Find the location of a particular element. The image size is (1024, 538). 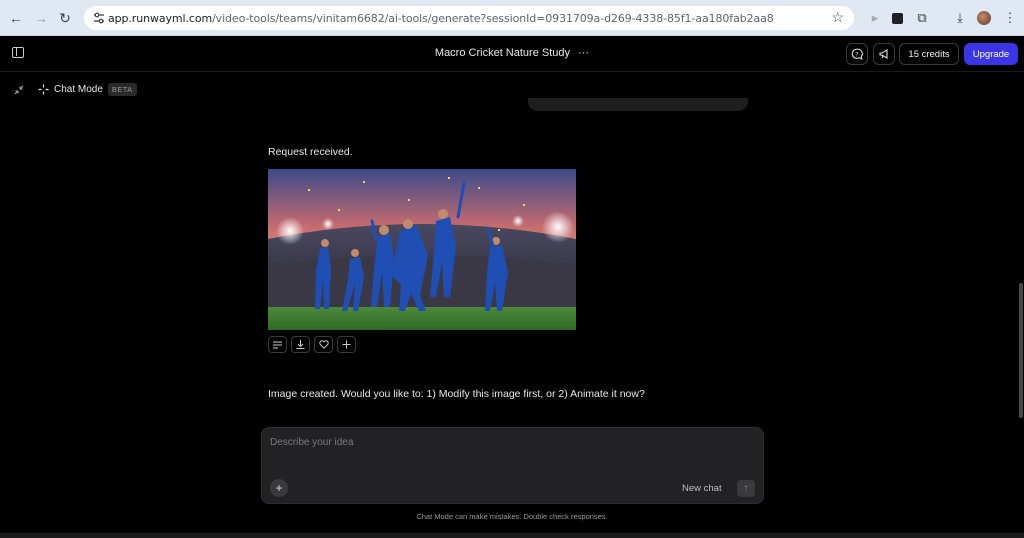

generated-image-artwork is located at coordinates (422, 249).